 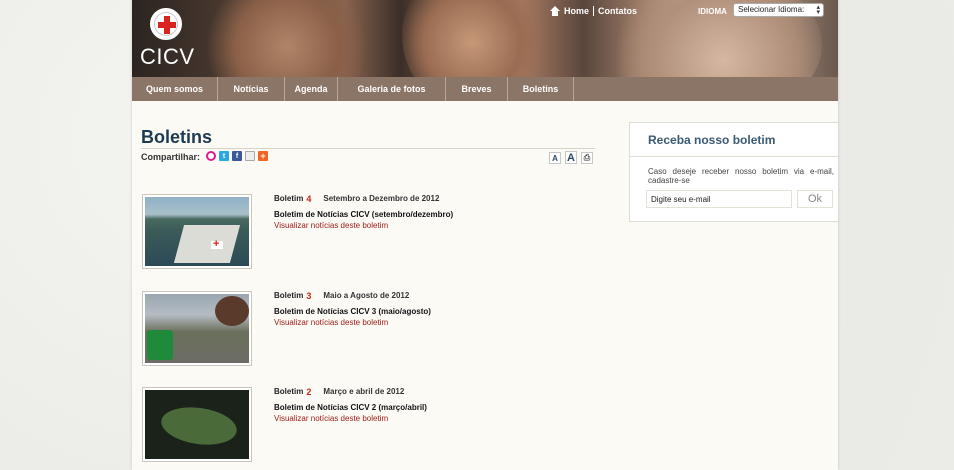 What do you see at coordinates (392, 89) in the screenshot?
I see `nav-item-galeria-de-fotos: Galeria de fotos` at bounding box center [392, 89].